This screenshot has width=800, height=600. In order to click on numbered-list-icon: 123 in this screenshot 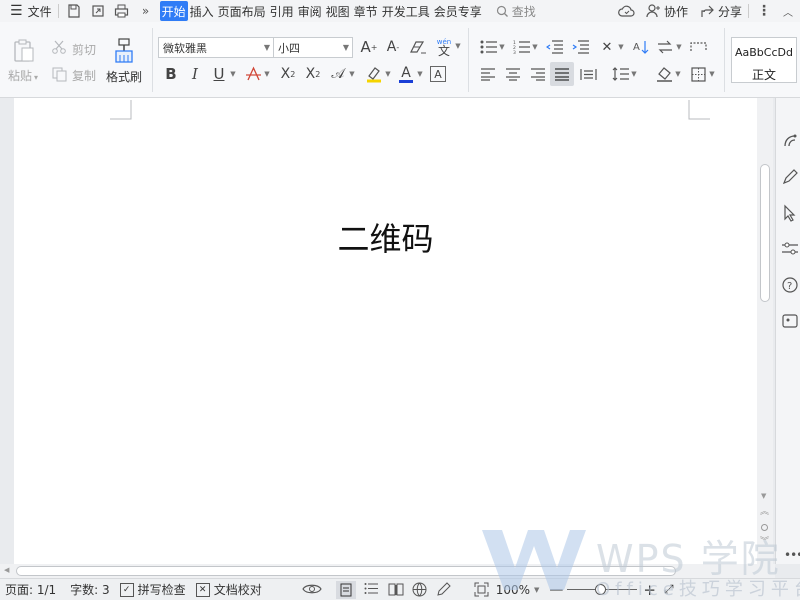, I will do `click(521, 47)`.